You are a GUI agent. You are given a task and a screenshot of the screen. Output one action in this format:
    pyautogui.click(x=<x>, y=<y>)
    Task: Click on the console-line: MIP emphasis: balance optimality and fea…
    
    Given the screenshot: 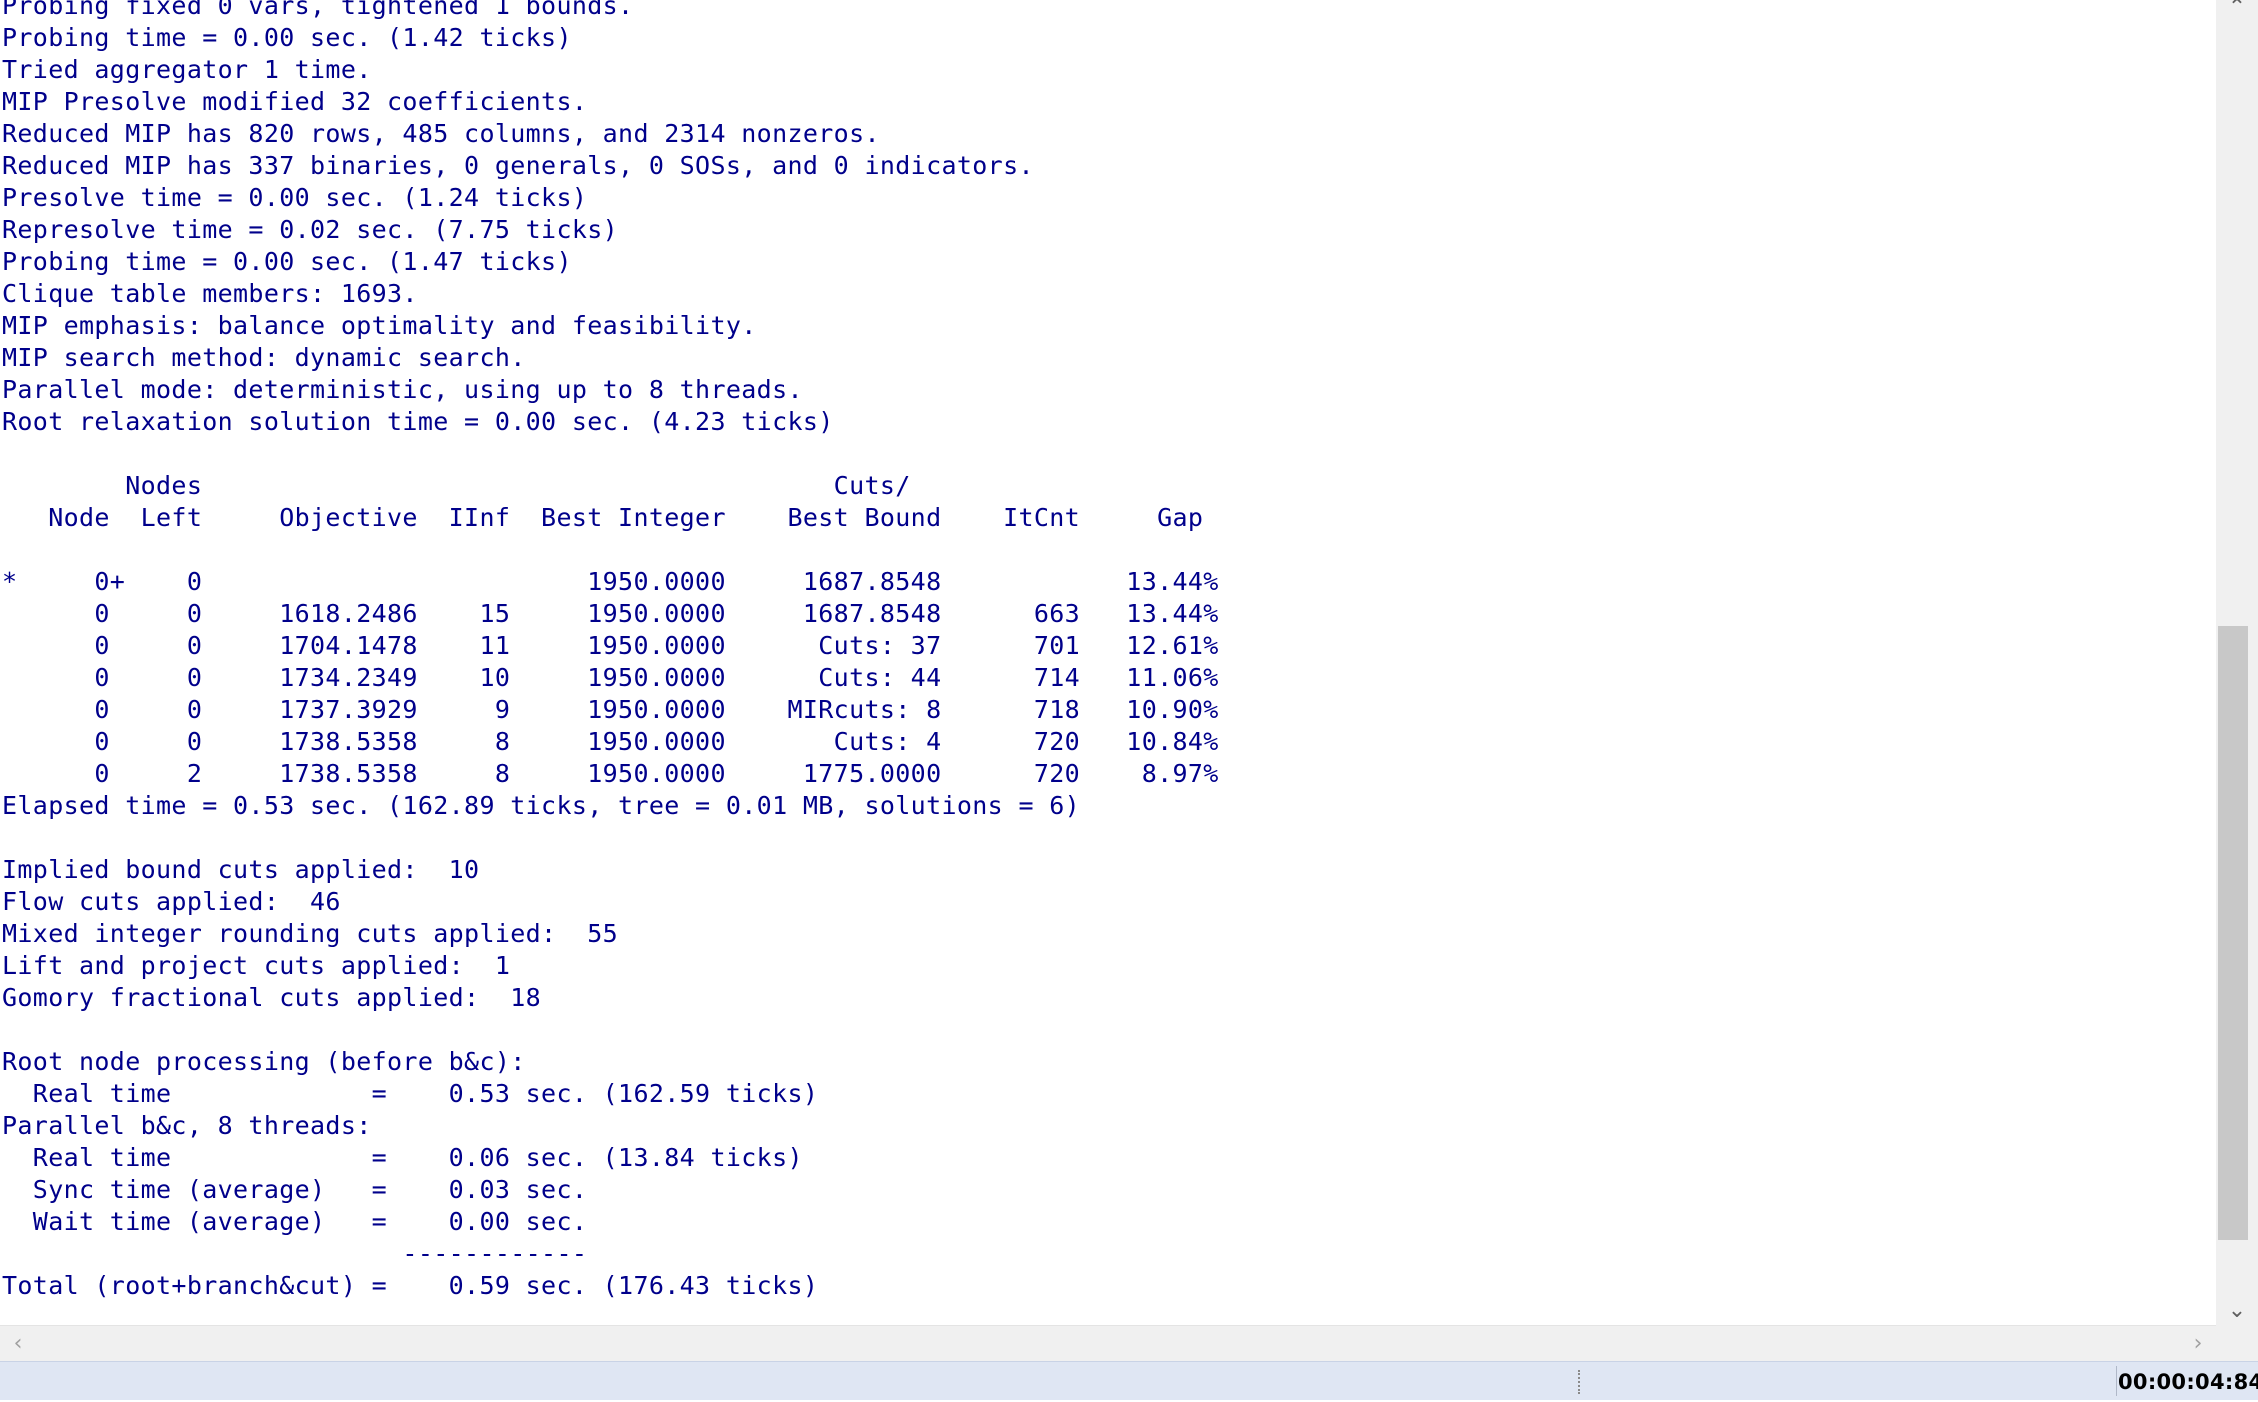 What is the action you would take?
    pyautogui.click(x=379, y=325)
    